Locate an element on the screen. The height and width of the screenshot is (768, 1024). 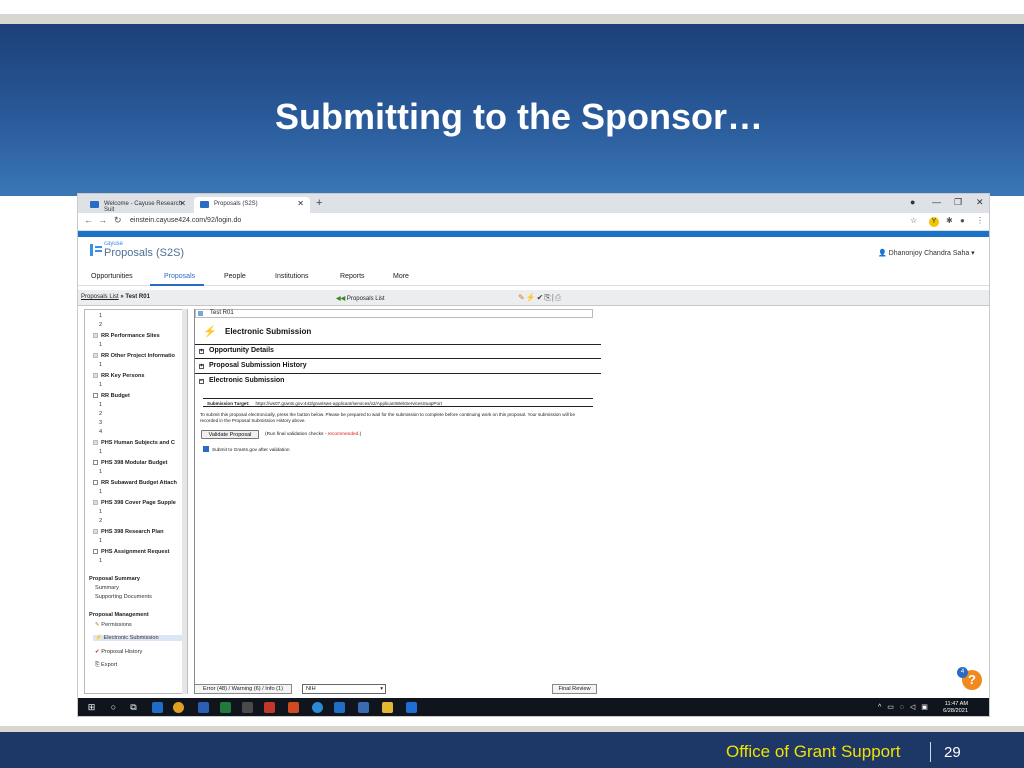
word-icon is located at coordinates (203, 707).